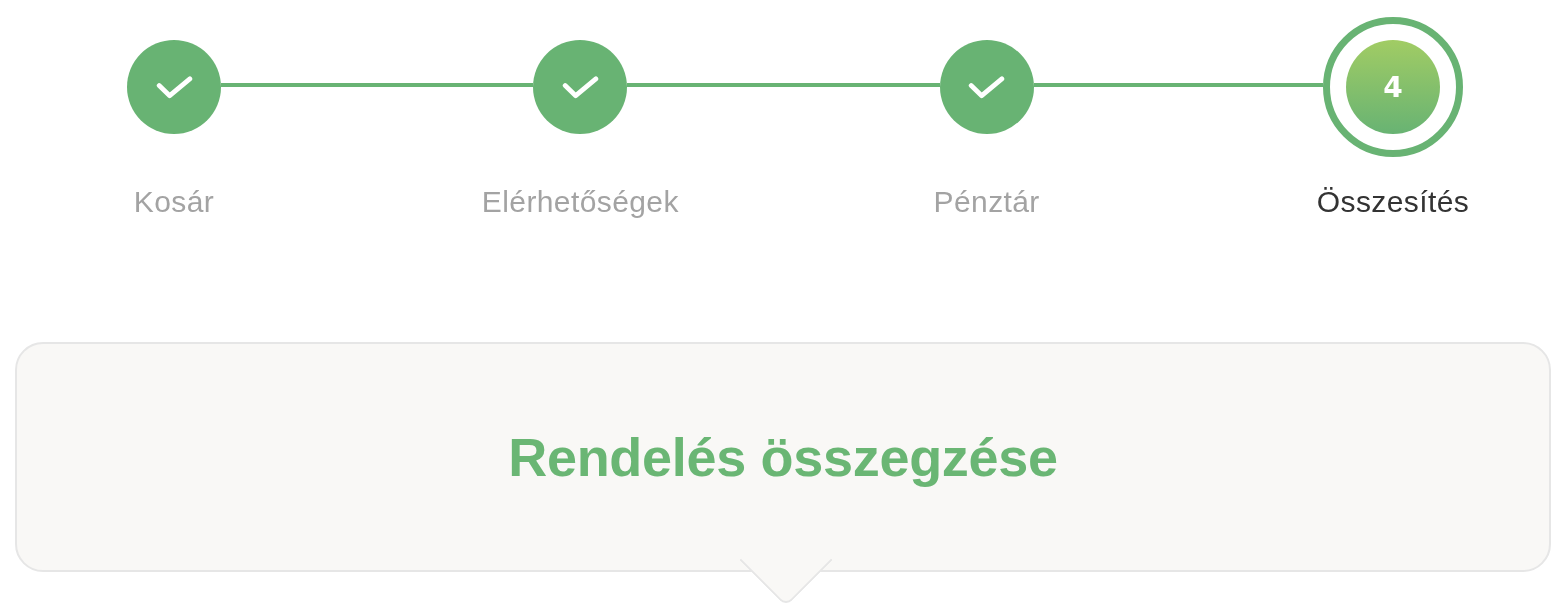 This screenshot has height=616, width=1564. I want to click on step-label: Elérhetőségek, so click(580, 202).